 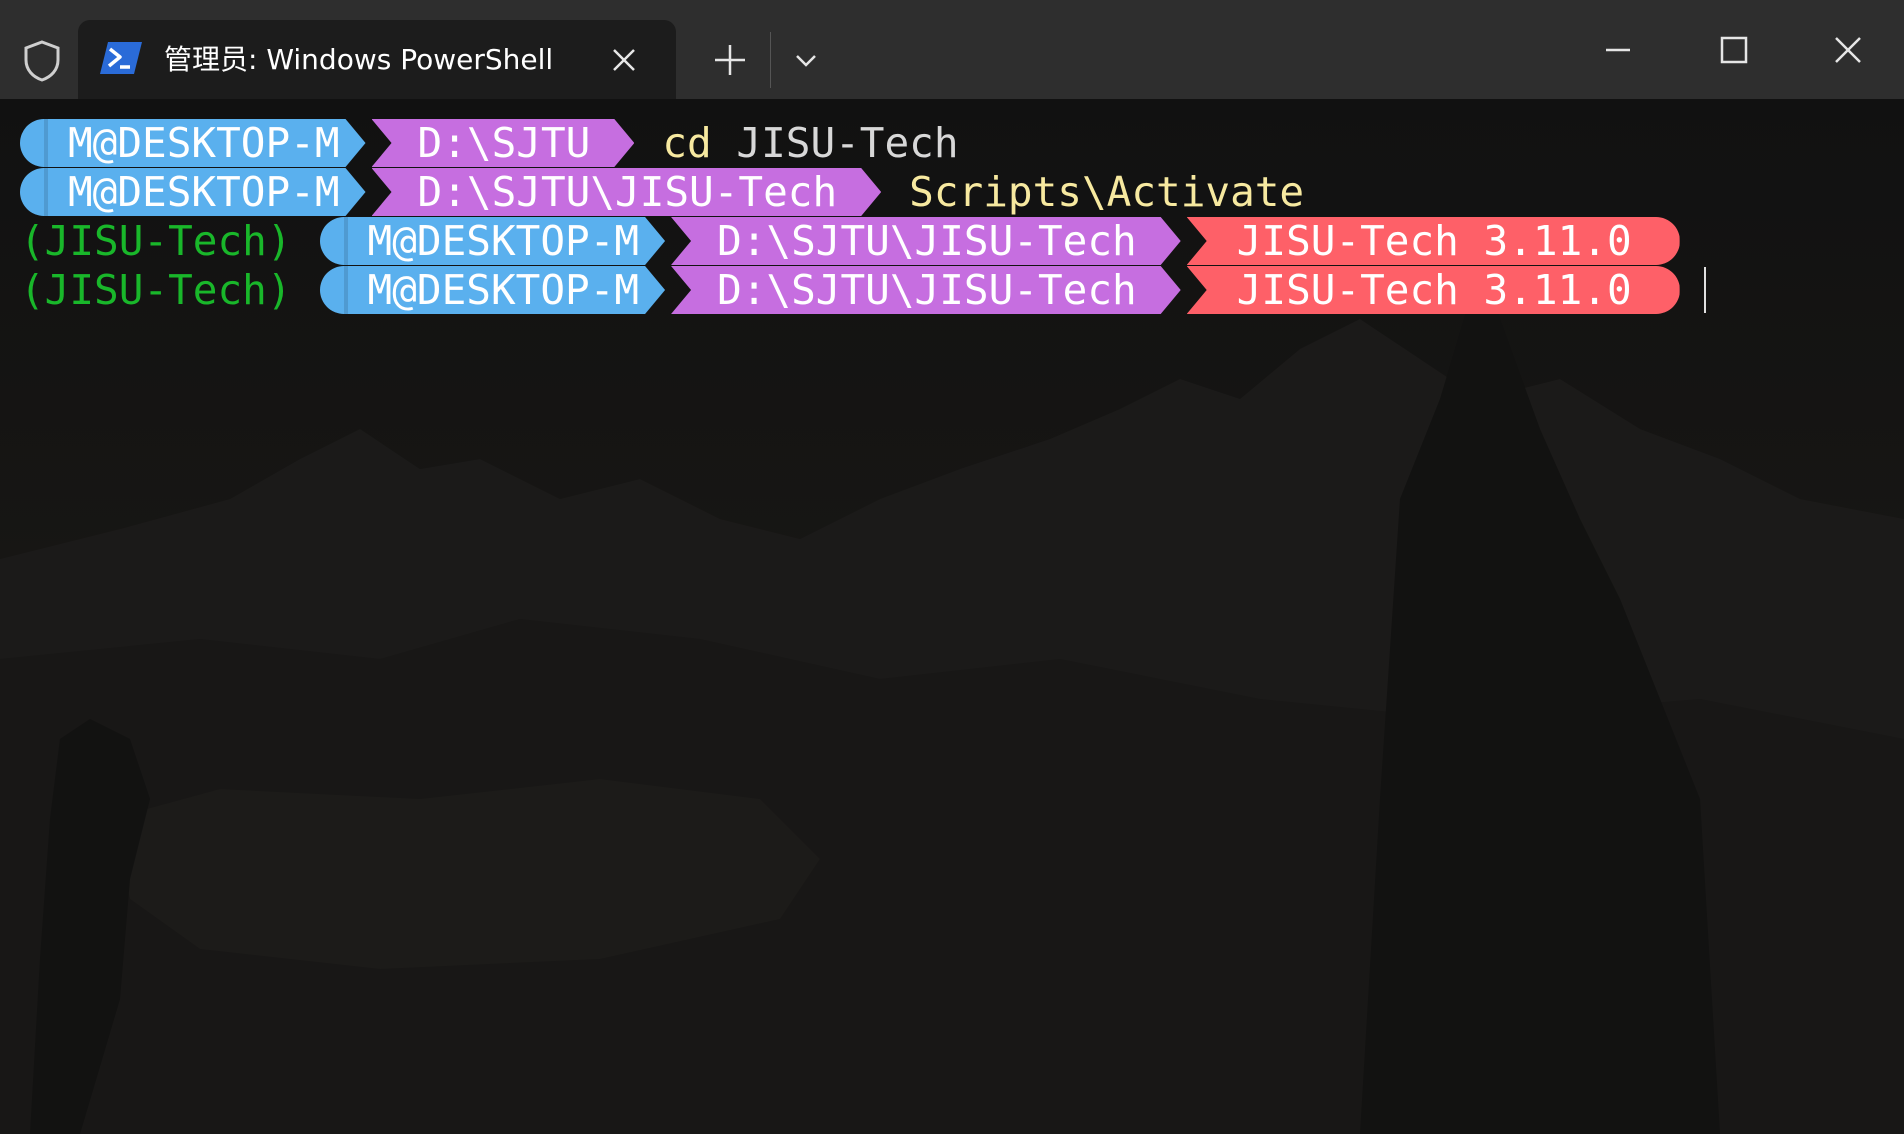 I want to click on close-window-button, so click(x=1848, y=50).